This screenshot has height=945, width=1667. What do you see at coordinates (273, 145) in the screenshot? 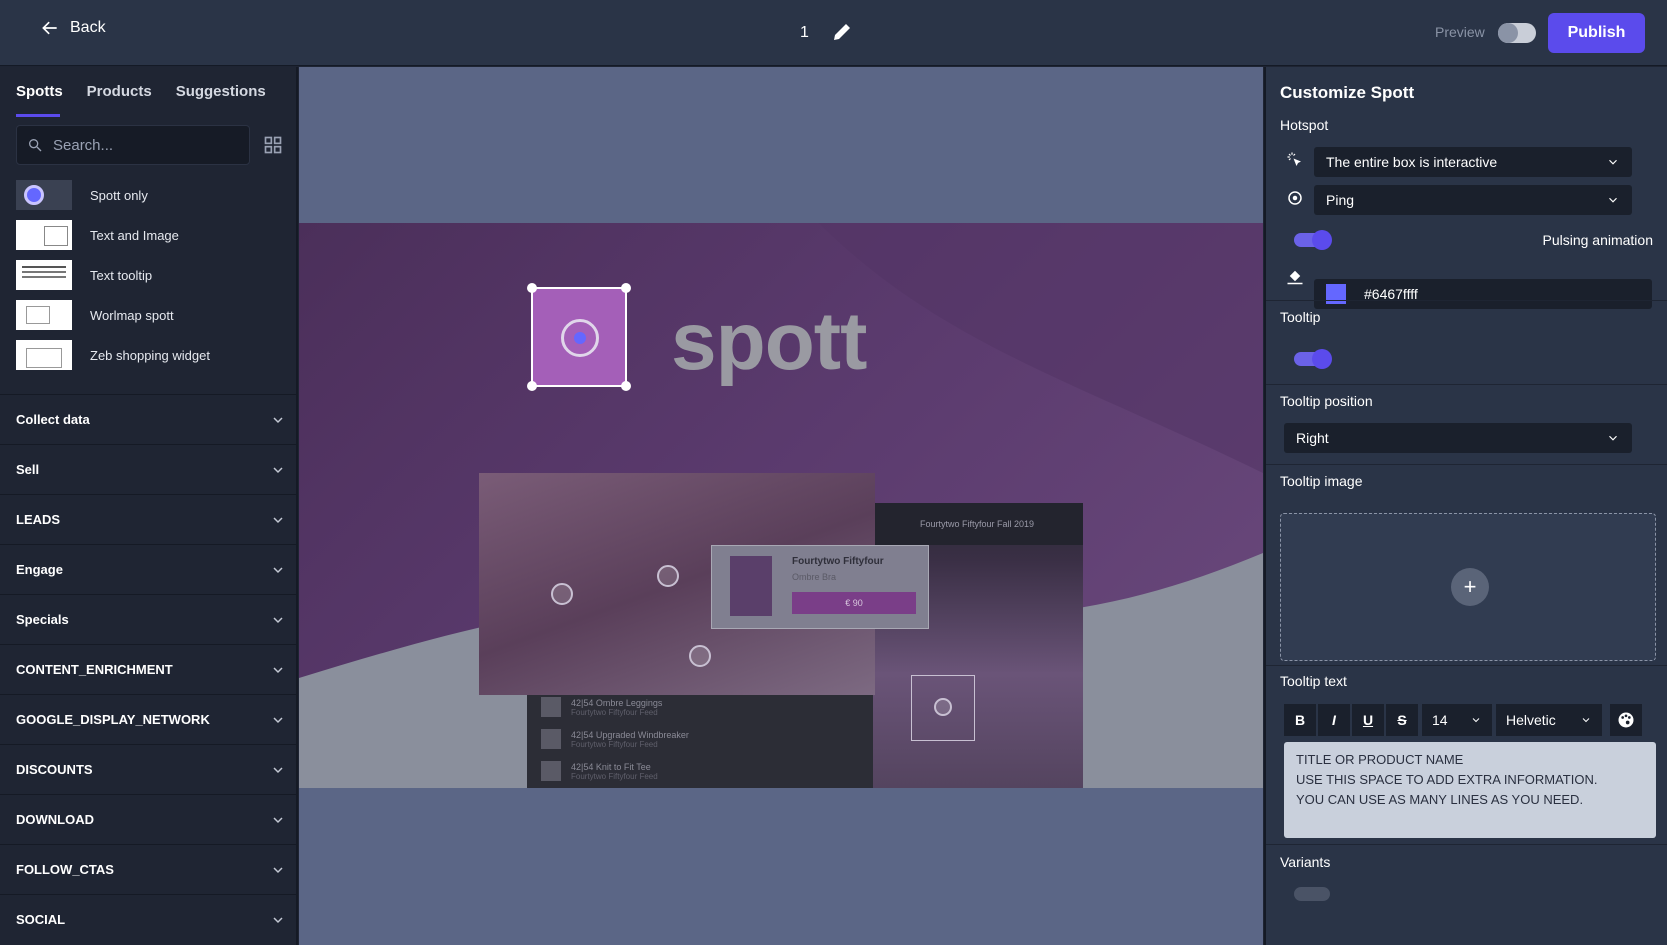
I see `grid-view-icon` at bounding box center [273, 145].